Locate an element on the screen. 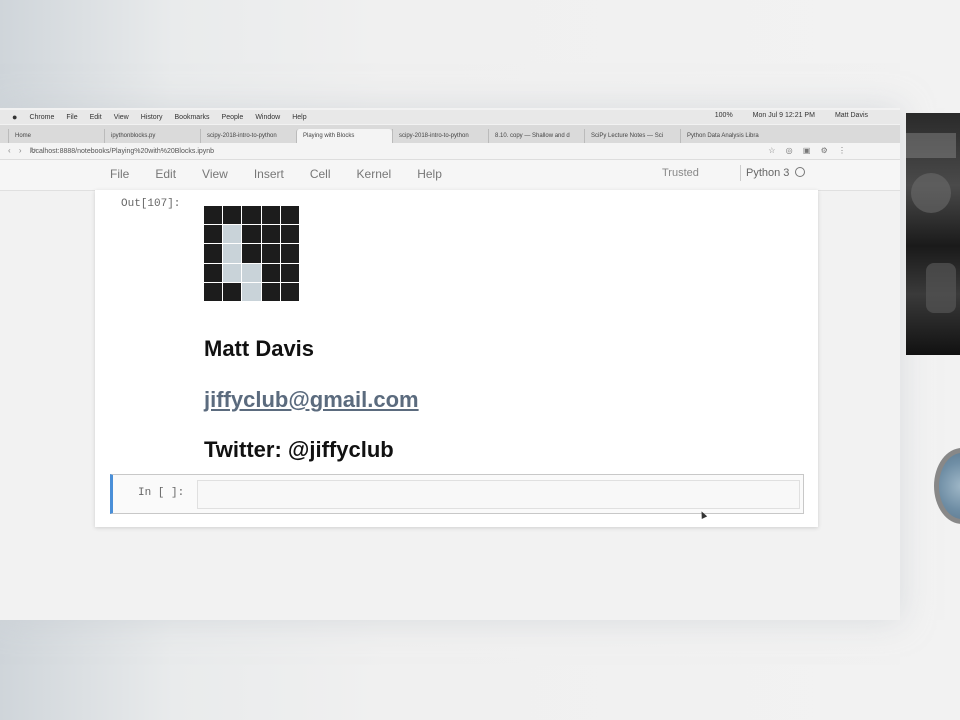 This screenshot has height=720, width=960. browser-tab: ipythonblocks.py is located at coordinates (152, 136).